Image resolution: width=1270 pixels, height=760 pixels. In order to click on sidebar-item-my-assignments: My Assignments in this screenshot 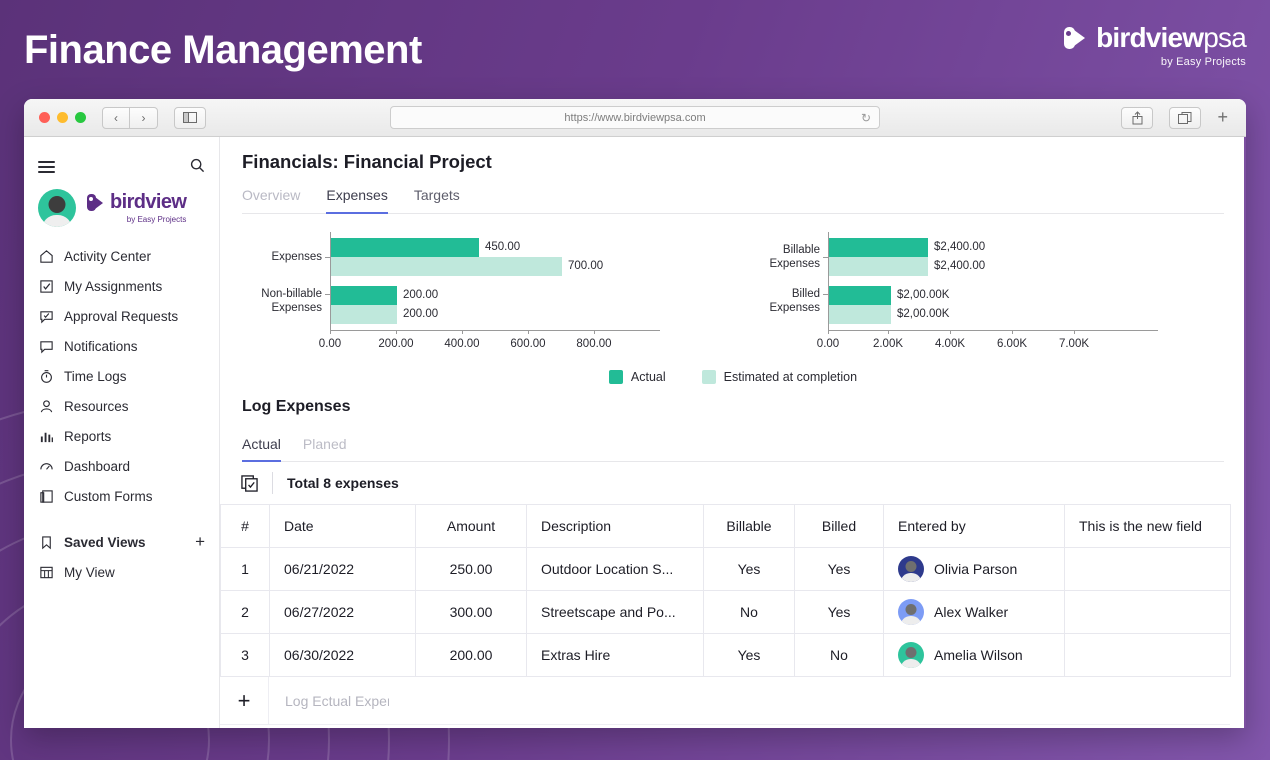, I will do `click(121, 286)`.